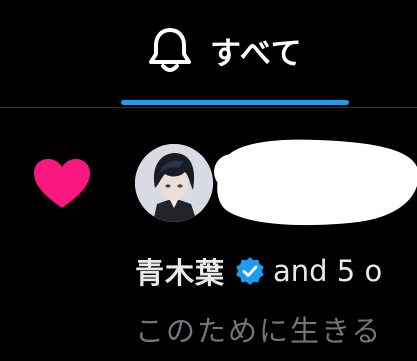 This screenshot has height=361, width=417. Describe the element at coordinates (180, 271) in the screenshot. I see `user-name: 青木葉` at that location.